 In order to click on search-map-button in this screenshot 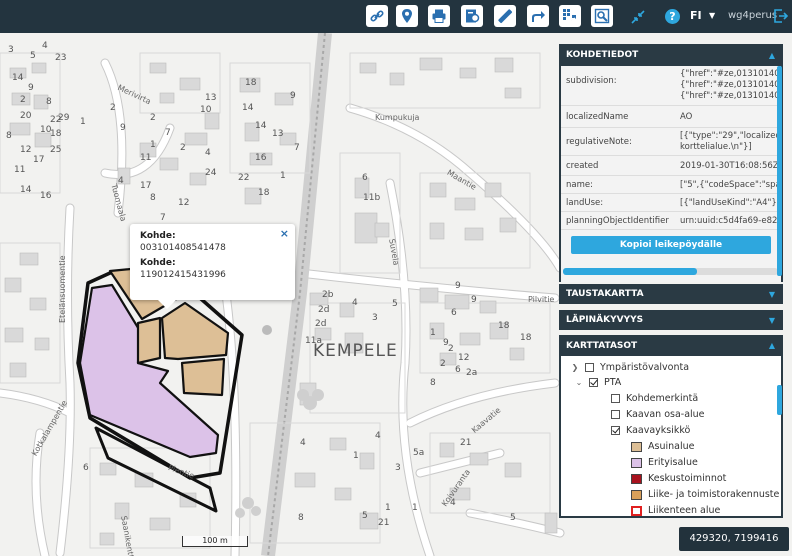, I will do `click(602, 16)`.